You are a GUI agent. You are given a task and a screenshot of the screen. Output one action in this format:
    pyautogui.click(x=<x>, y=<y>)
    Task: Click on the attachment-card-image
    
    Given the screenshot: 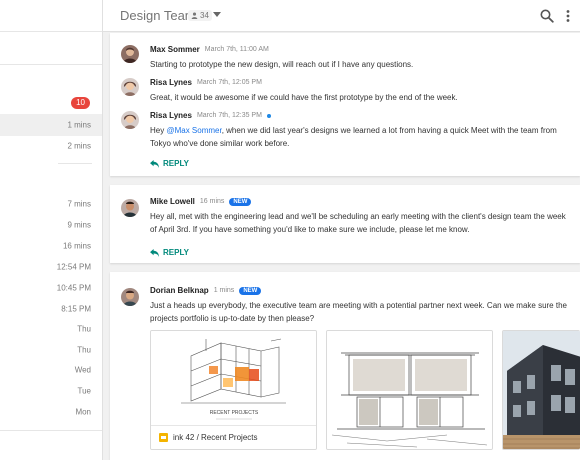 What is the action you would take?
    pyautogui.click(x=409, y=390)
    